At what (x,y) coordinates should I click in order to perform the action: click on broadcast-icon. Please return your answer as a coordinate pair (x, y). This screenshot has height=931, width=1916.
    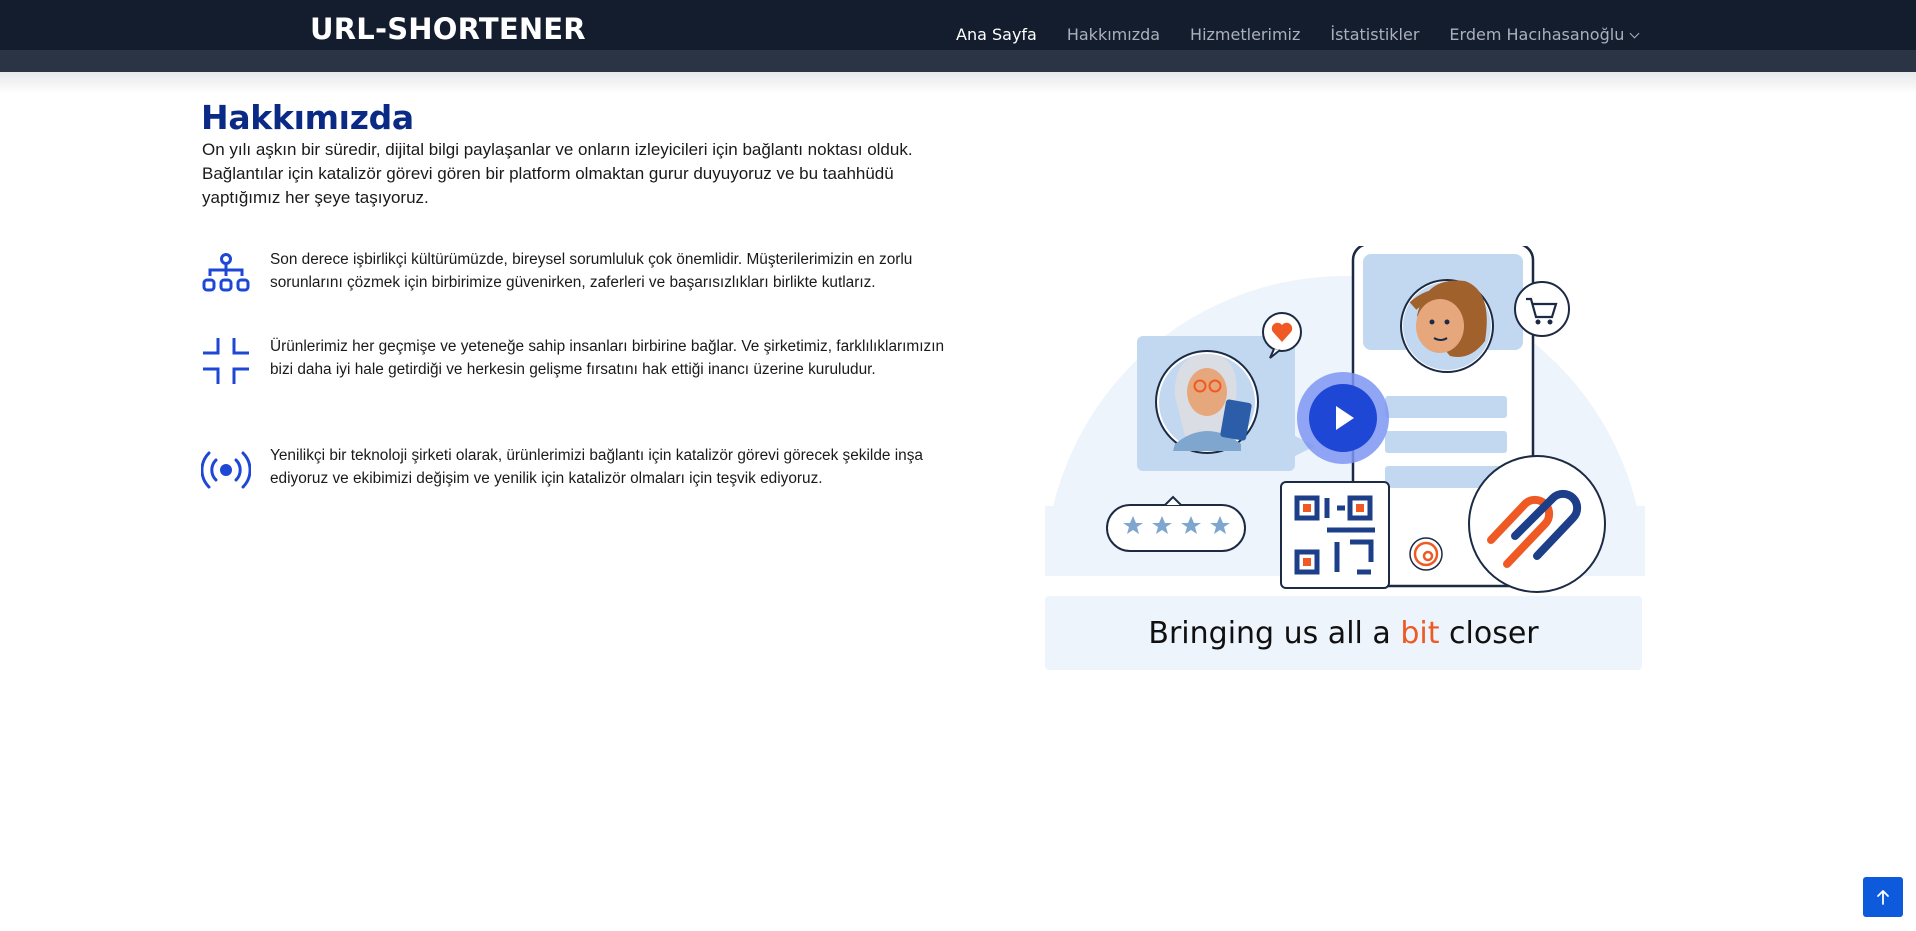
    Looking at the image, I should click on (226, 470).